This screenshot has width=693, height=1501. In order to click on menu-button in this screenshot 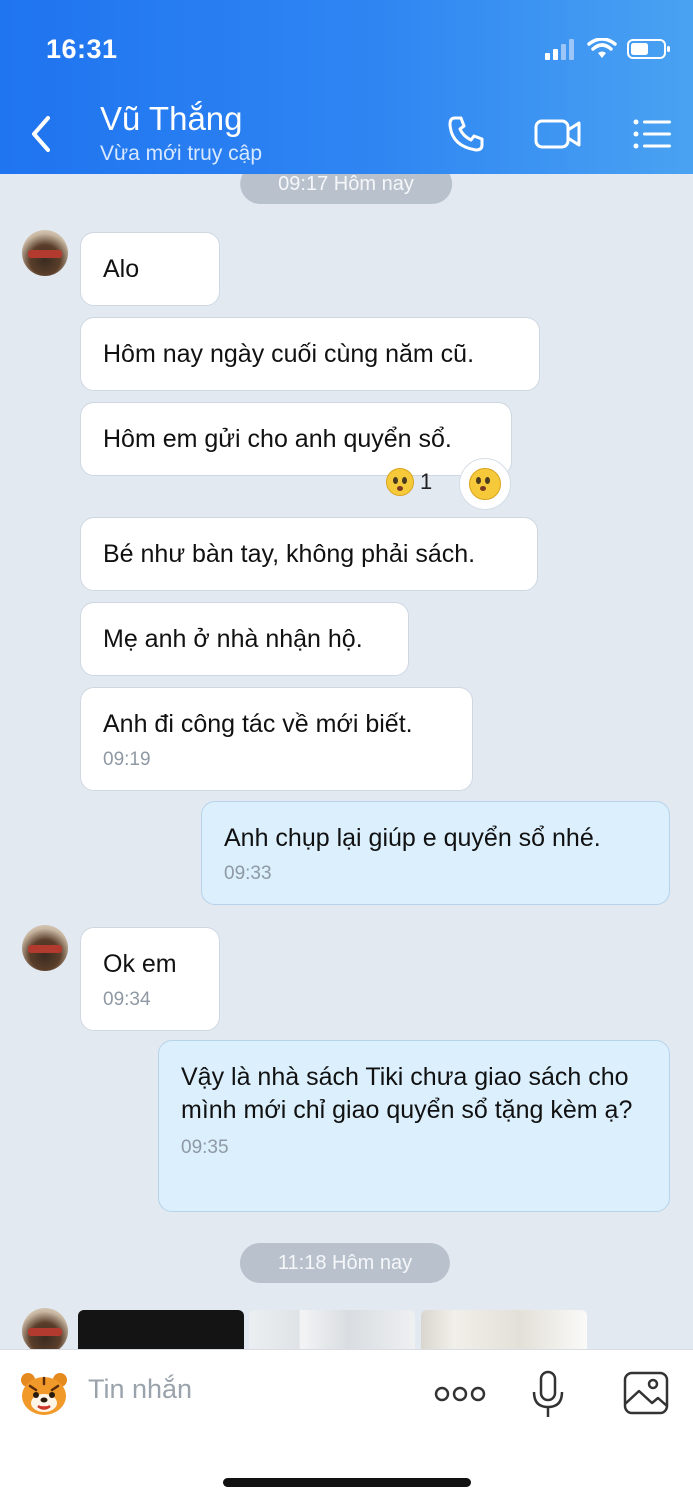, I will do `click(652, 134)`.